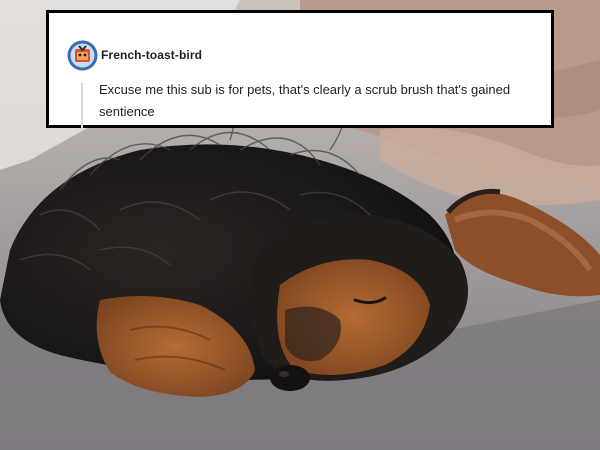  I want to click on dog-nose, so click(290, 378).